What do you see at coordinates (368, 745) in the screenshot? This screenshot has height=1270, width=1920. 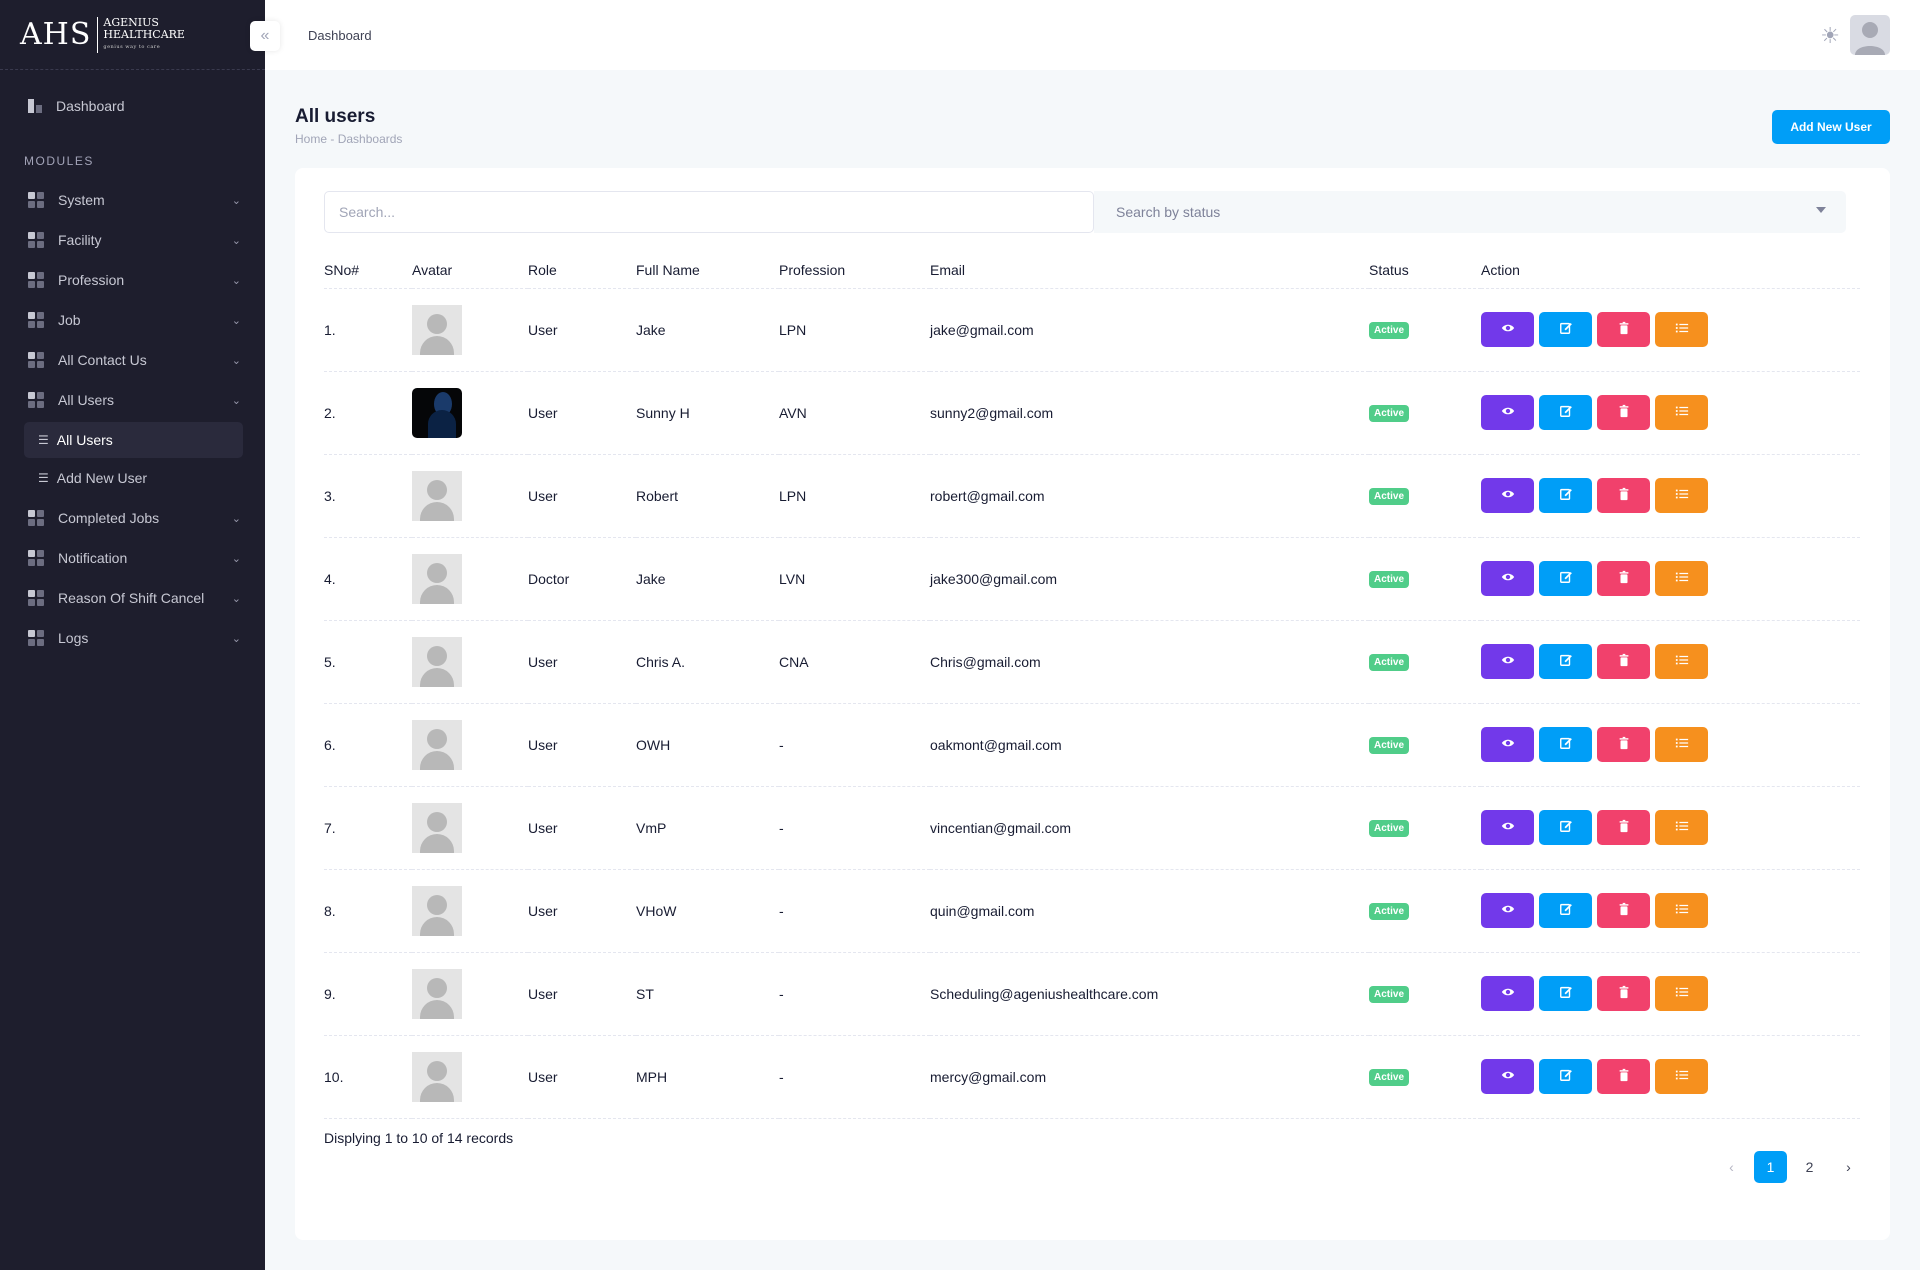 I see `cell-sno: 6.` at bounding box center [368, 745].